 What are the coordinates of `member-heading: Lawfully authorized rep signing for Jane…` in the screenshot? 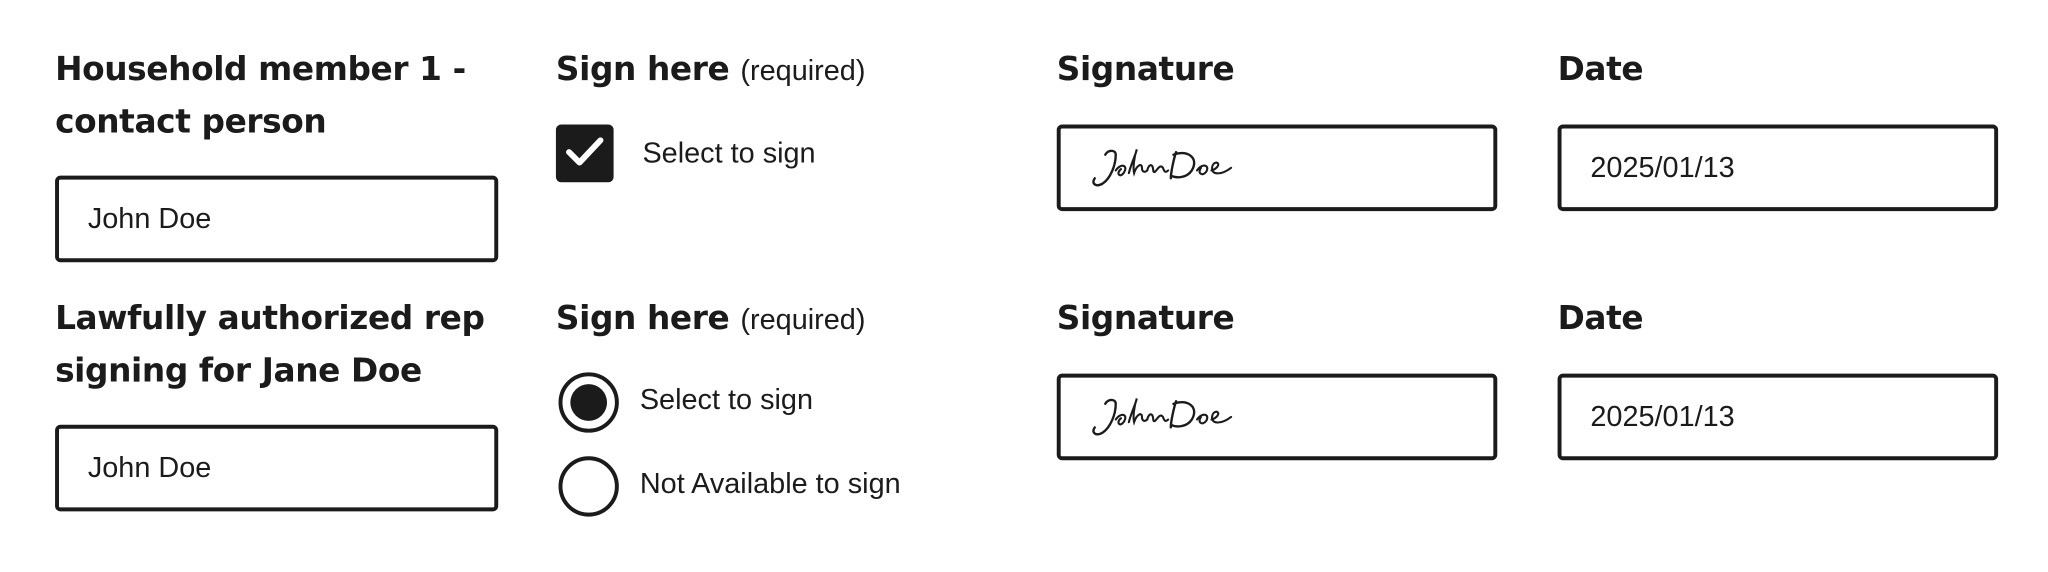 It's located at (270, 344).